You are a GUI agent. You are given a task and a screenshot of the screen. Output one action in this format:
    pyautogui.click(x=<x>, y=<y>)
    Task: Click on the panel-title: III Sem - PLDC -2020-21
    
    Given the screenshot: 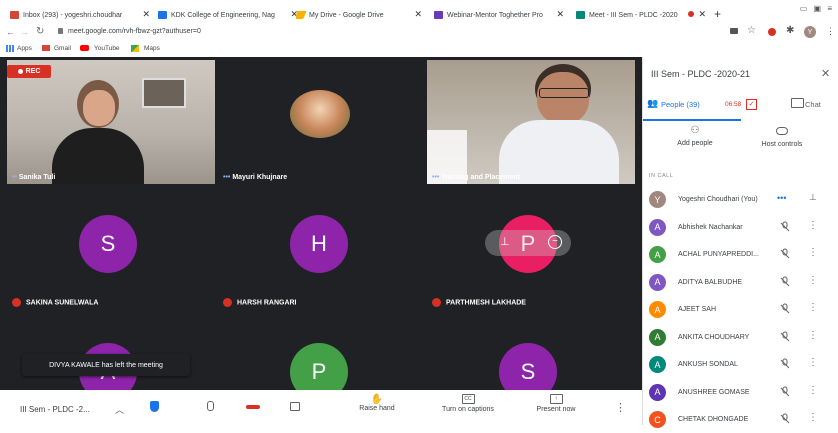 What is the action you would take?
    pyautogui.click(x=701, y=74)
    